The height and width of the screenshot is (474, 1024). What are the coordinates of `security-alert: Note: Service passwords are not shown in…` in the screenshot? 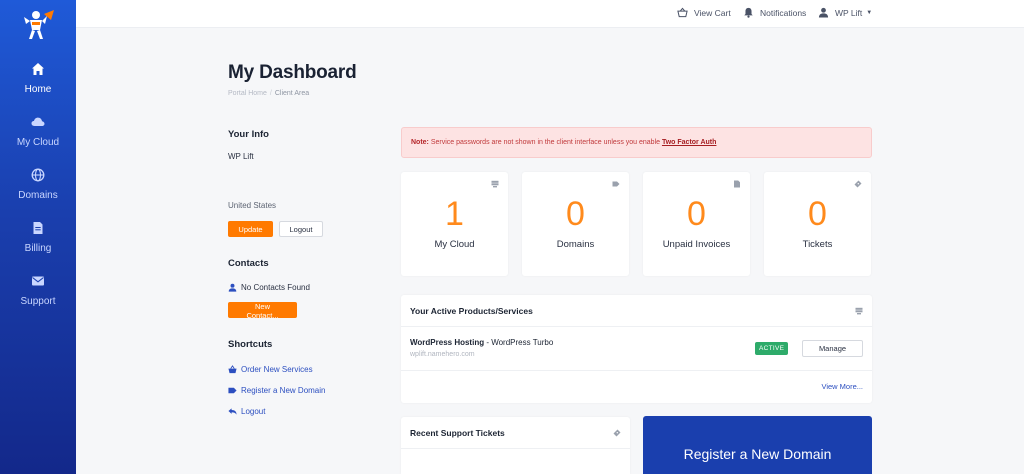 It's located at (636, 142).